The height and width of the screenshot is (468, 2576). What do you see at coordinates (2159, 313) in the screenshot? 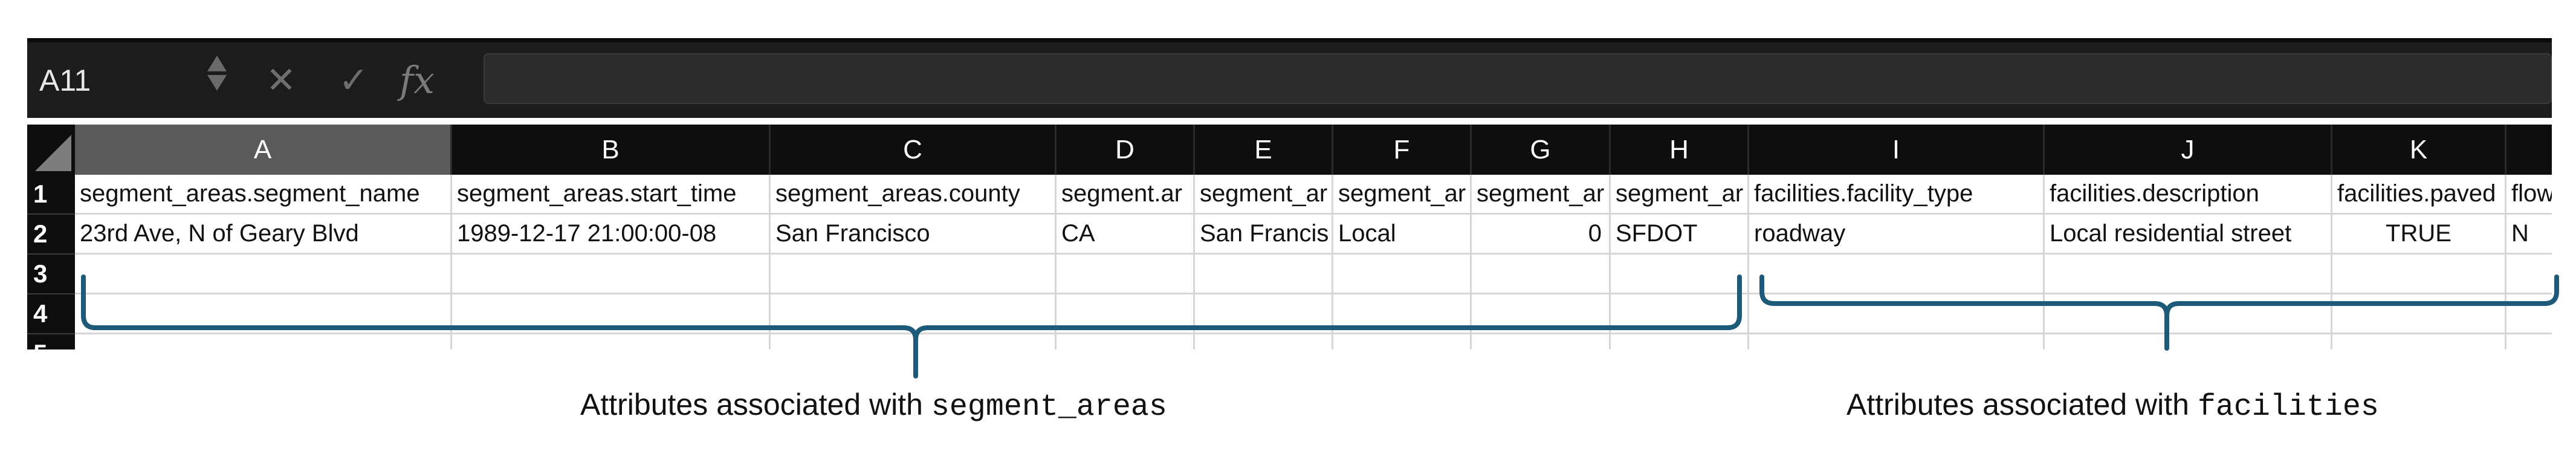
I see `brace-facilities` at bounding box center [2159, 313].